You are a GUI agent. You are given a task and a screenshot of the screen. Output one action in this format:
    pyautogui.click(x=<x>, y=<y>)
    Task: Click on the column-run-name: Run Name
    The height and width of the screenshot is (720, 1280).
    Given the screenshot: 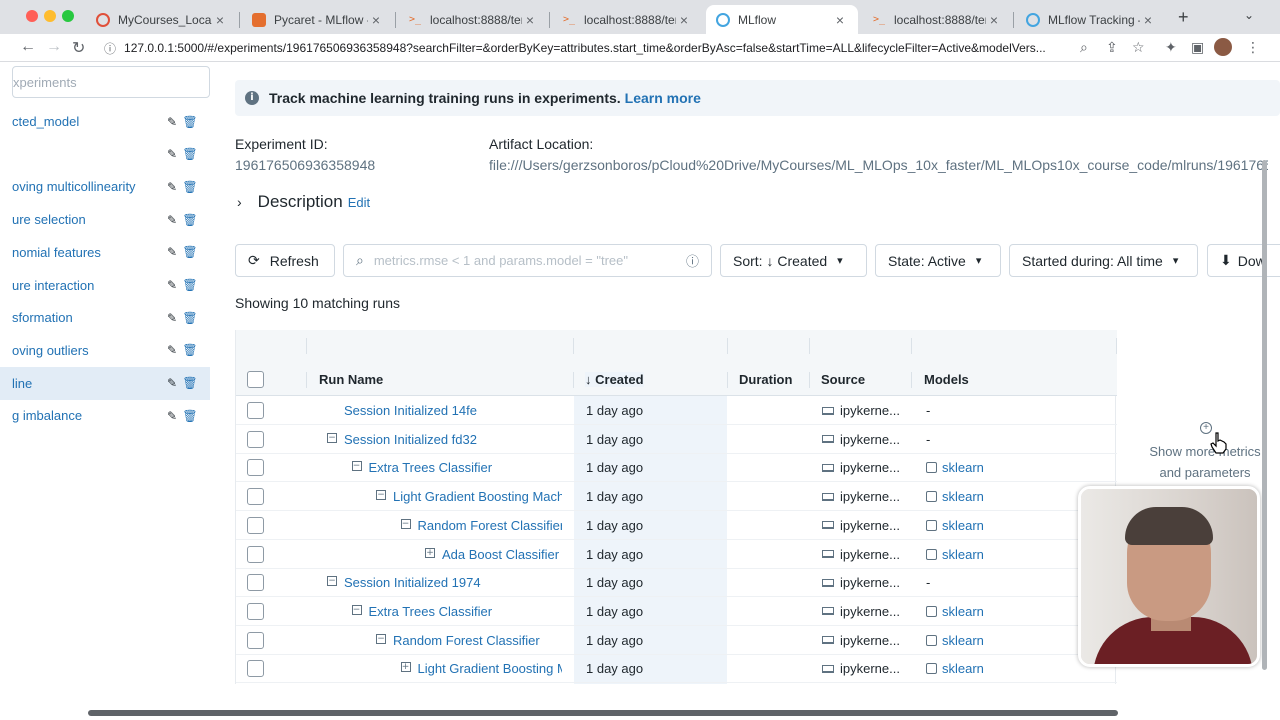 What is the action you would take?
    pyautogui.click(x=351, y=379)
    